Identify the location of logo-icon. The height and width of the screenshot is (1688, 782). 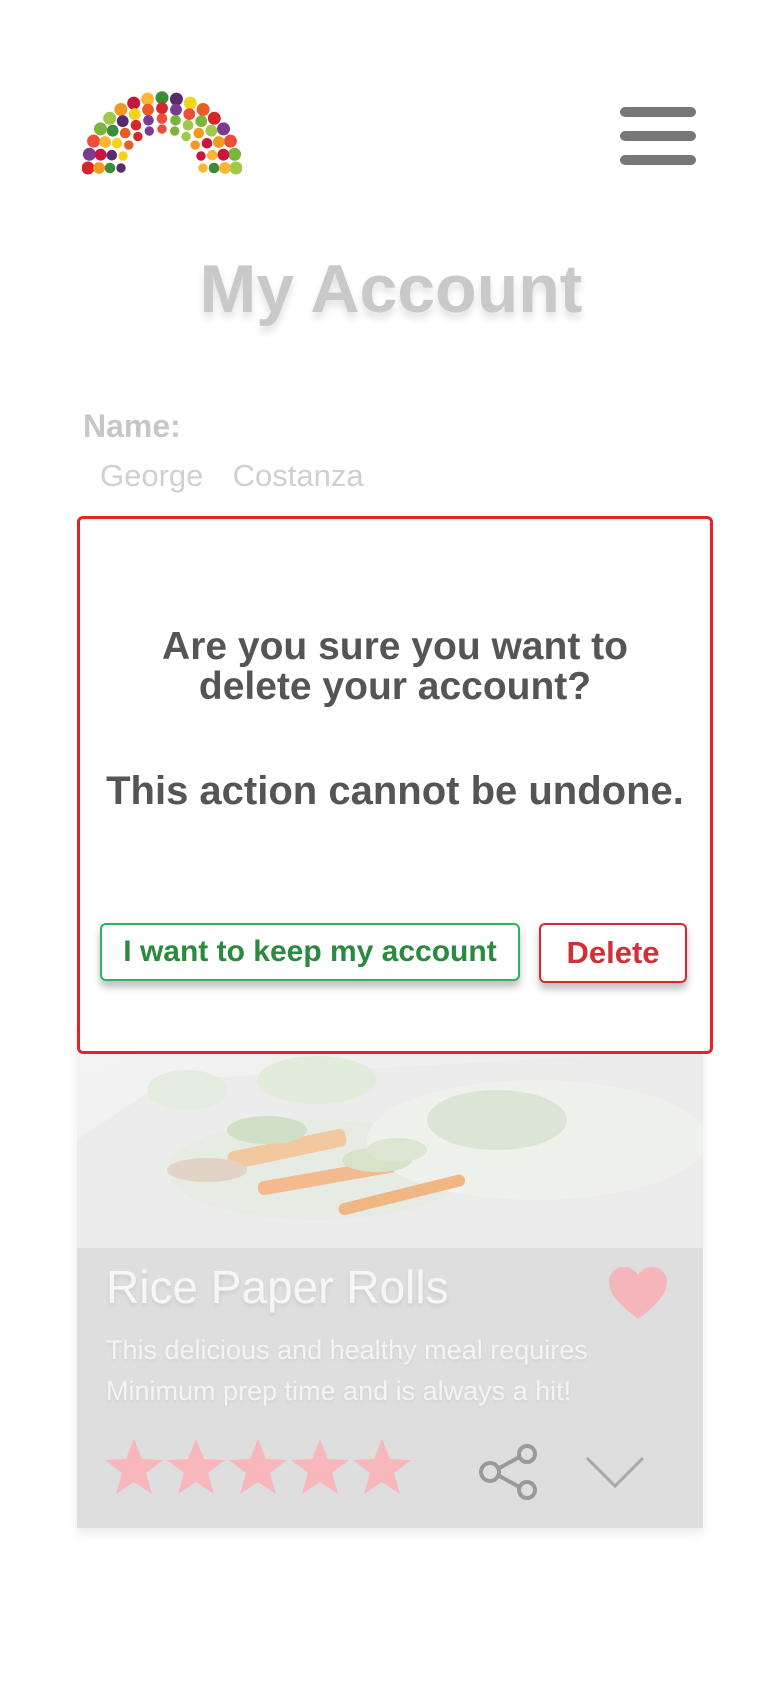
(162, 133).